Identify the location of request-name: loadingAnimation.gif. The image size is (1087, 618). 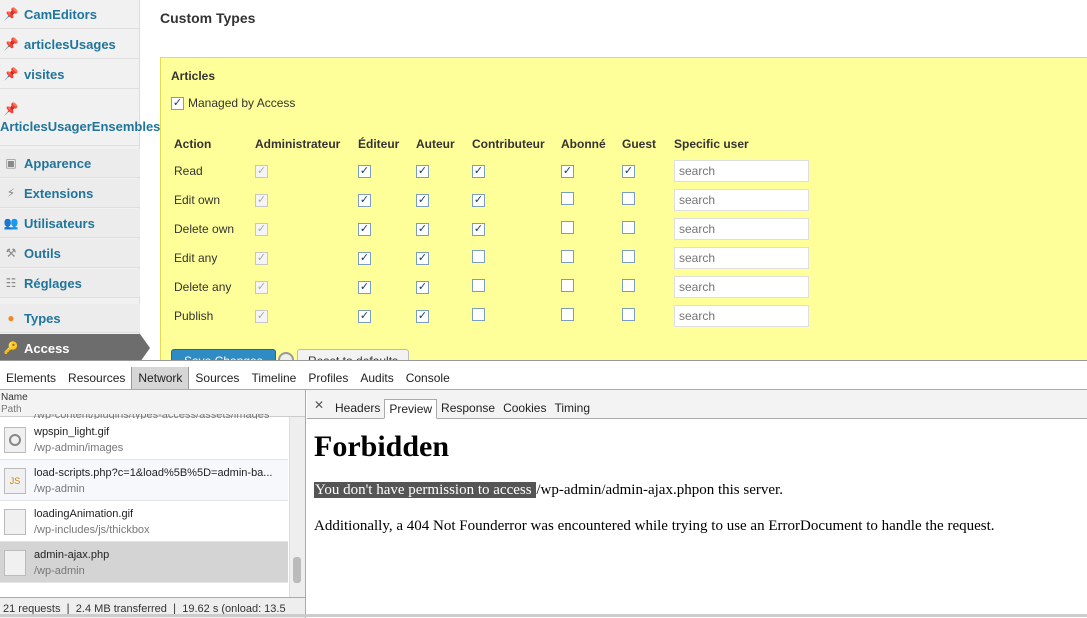
(84, 514).